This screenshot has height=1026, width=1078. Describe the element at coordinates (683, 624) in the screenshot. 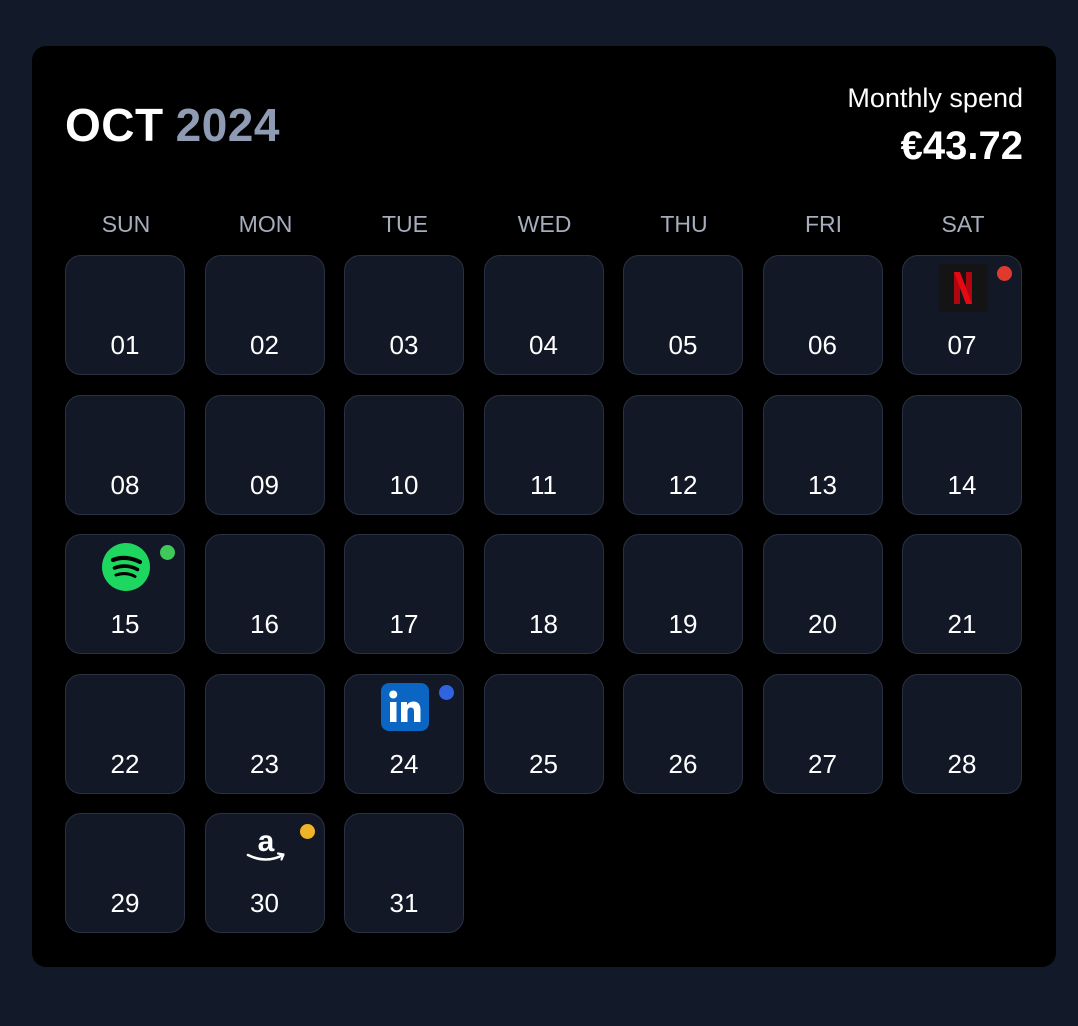

I see `day-number: 19` at that location.